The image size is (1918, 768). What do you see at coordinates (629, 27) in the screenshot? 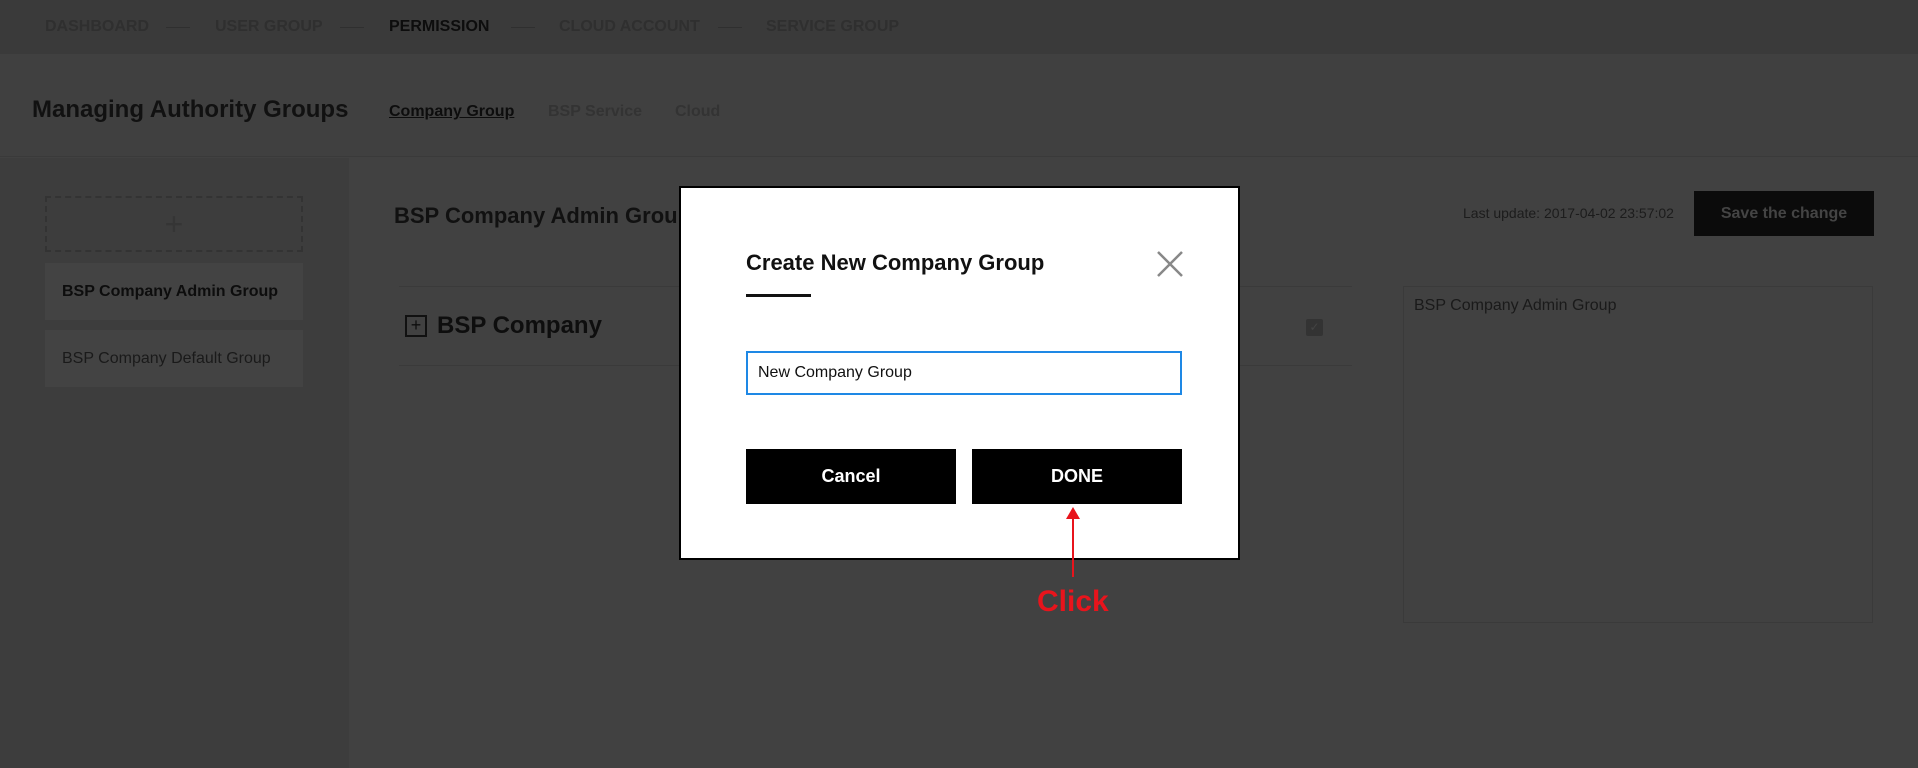
I see `nav-cloud-account: CLOUD ACCOUNT` at bounding box center [629, 27].